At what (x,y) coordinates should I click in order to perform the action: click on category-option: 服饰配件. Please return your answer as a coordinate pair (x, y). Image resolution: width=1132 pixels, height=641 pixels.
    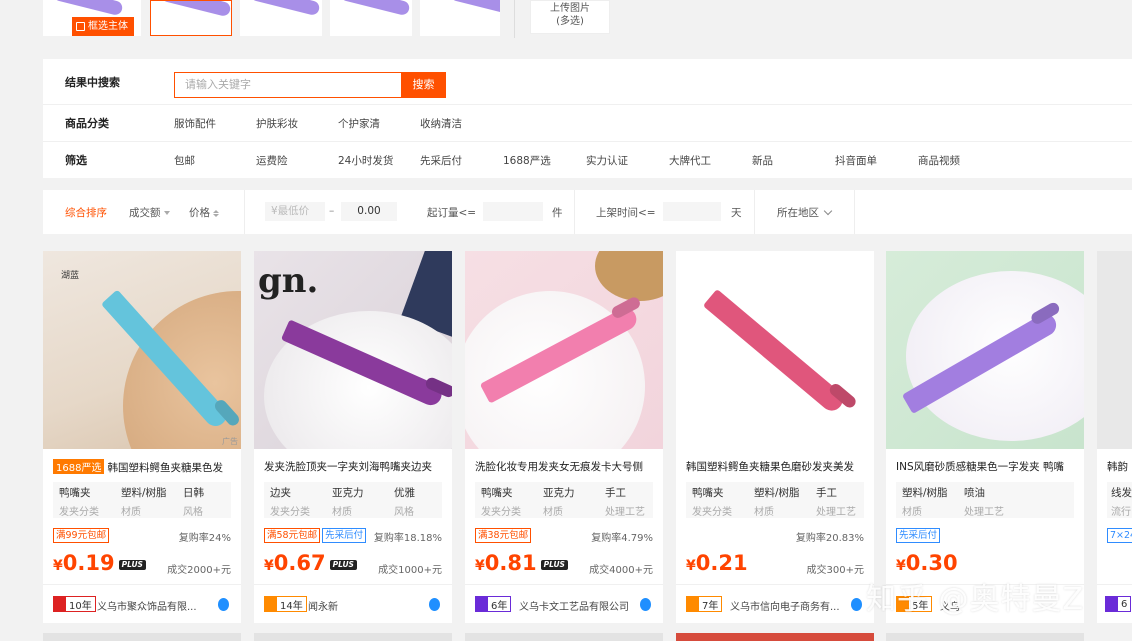
    Looking at the image, I should click on (195, 123).